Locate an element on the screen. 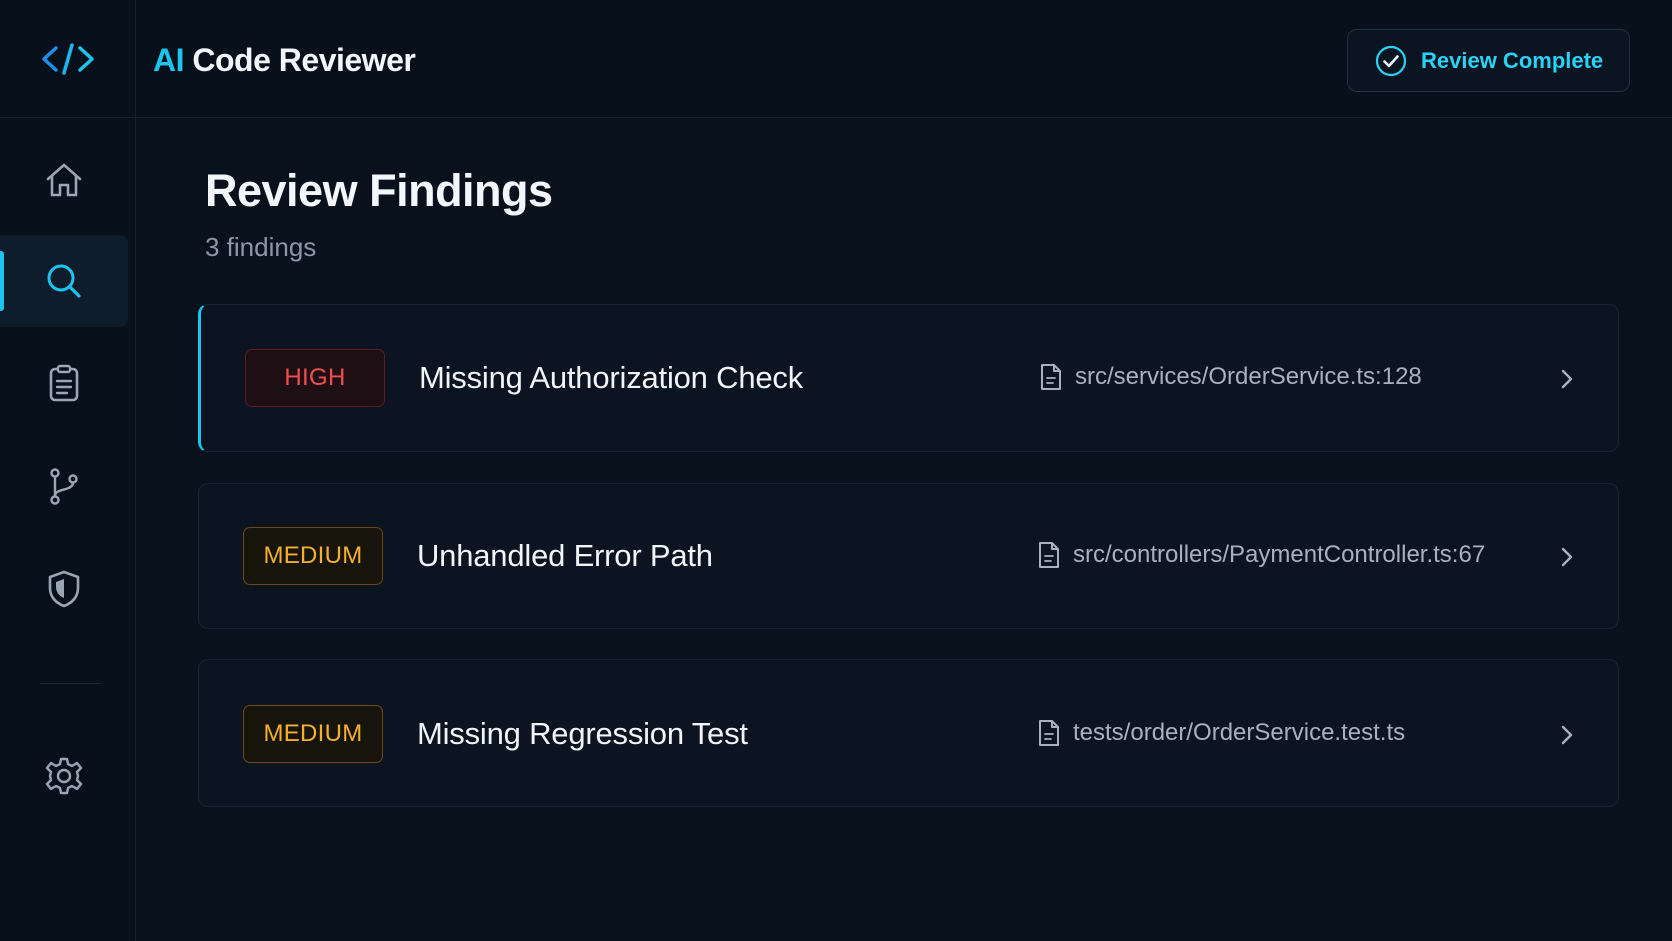 Image resolution: width=1672 pixels, height=941 pixels. sidebar-divider is located at coordinates (70, 683).